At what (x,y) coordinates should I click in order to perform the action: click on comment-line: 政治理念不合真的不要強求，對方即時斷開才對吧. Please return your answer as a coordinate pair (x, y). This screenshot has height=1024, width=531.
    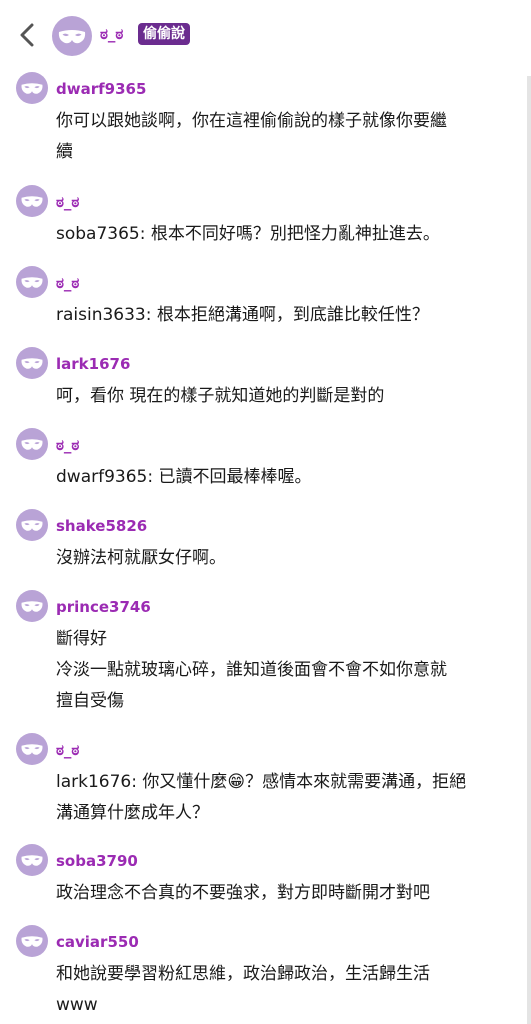
    Looking at the image, I should click on (243, 893).